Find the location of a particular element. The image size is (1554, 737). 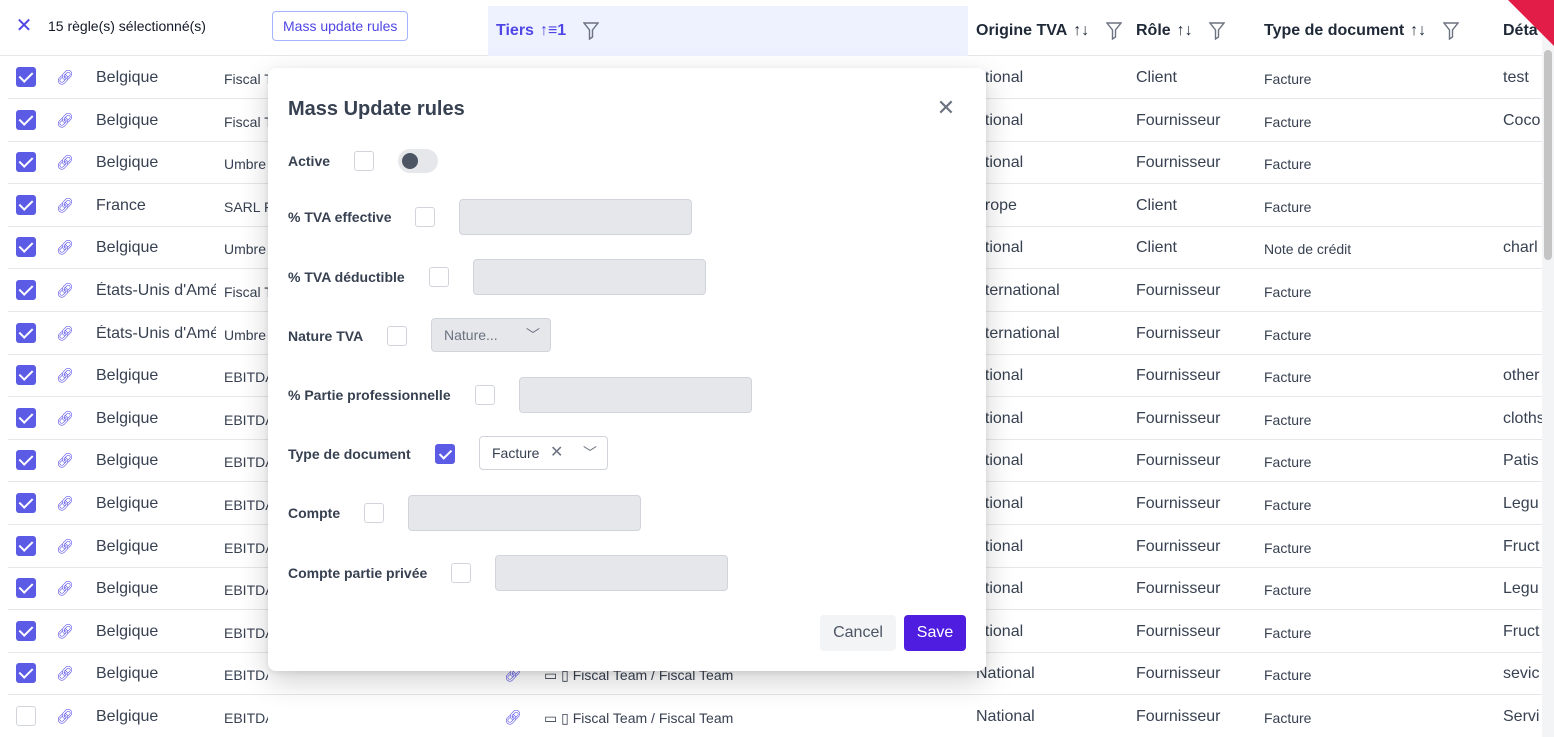

compte-privee-input is located at coordinates (611, 573).